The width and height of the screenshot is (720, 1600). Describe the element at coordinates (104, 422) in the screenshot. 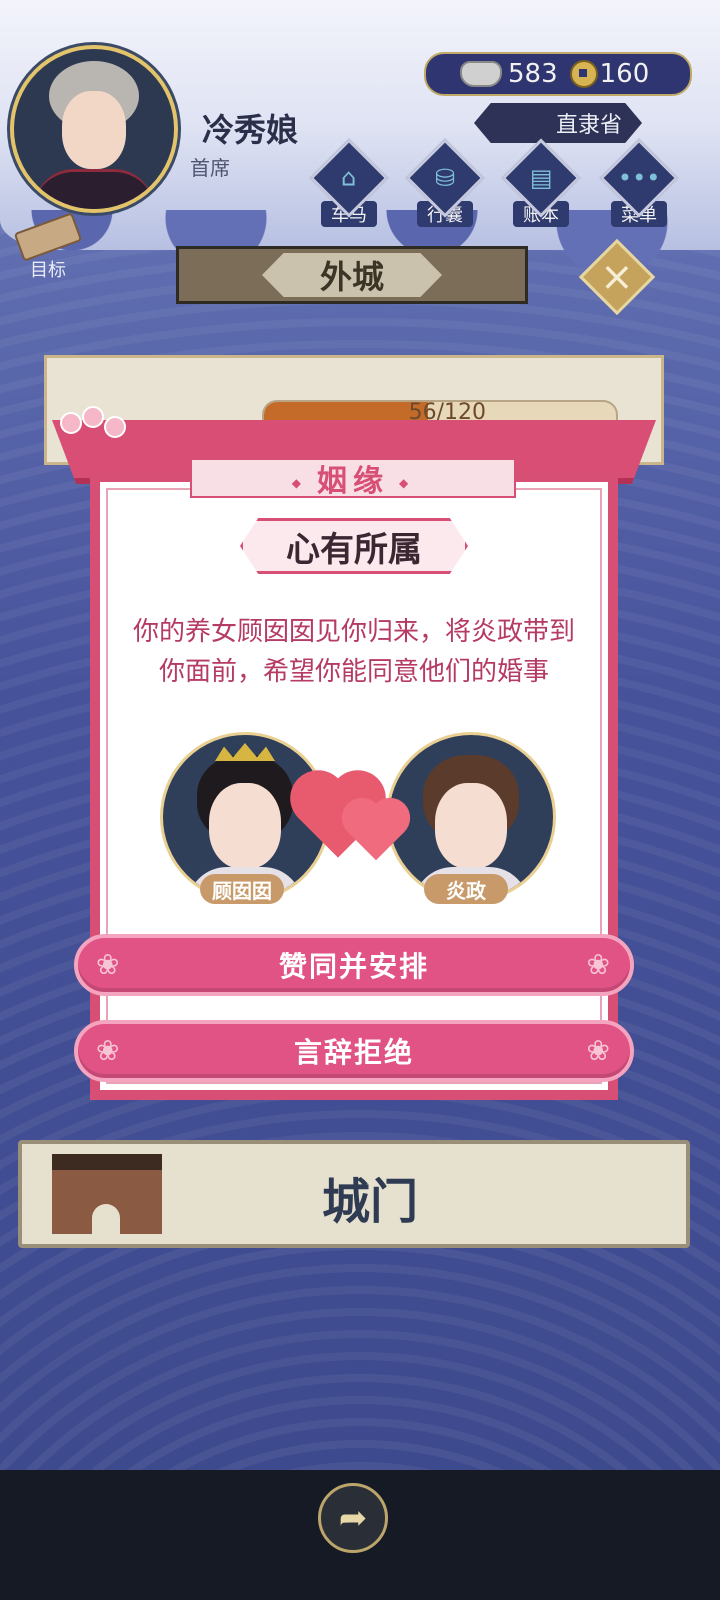

I see `blossom-icon` at that location.